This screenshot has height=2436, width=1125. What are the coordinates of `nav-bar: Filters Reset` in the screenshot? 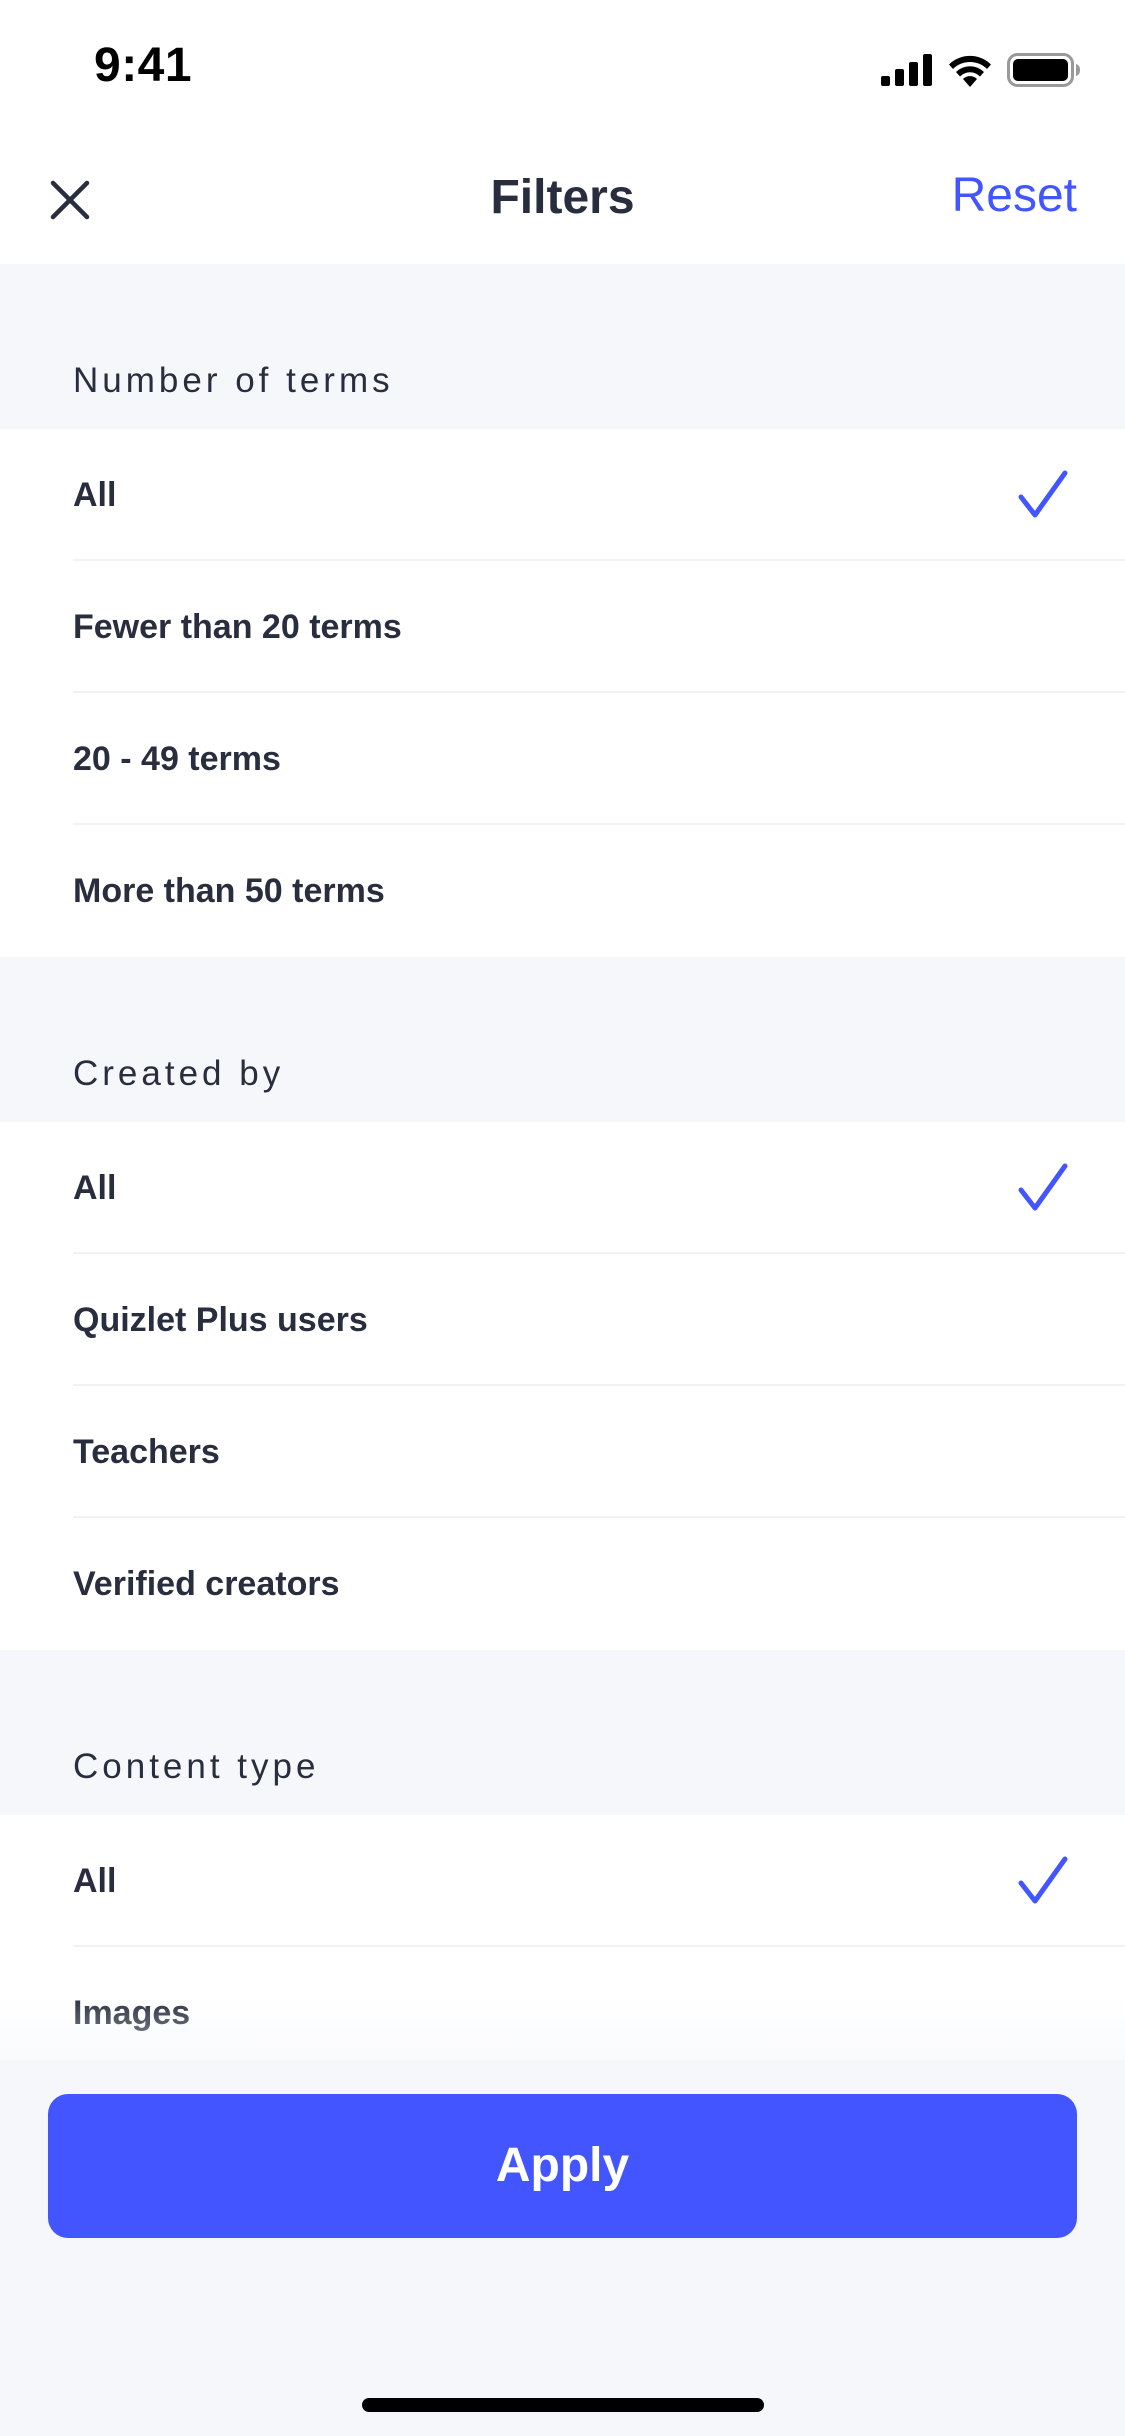 It's located at (562, 198).